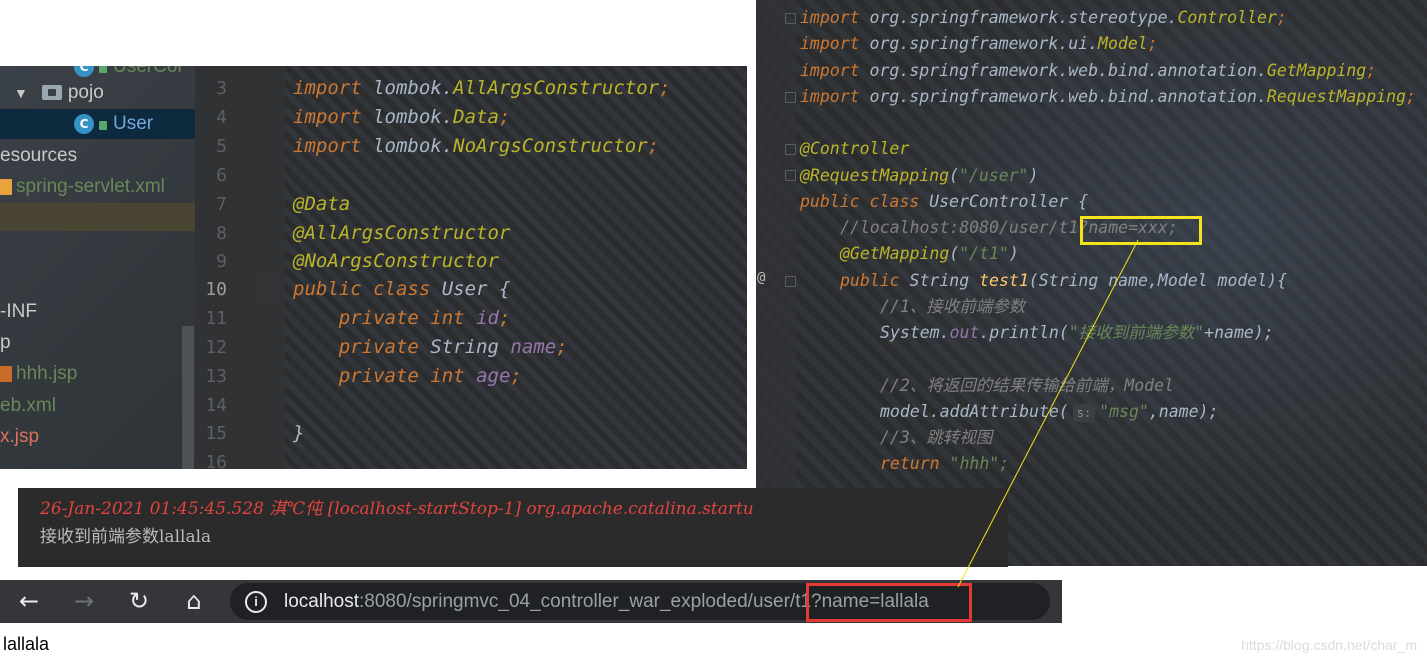 The width and height of the screenshot is (1427, 665). Describe the element at coordinates (476, 146) in the screenshot. I see `code-line: import lombok.NoArgsConstructor;` at that location.